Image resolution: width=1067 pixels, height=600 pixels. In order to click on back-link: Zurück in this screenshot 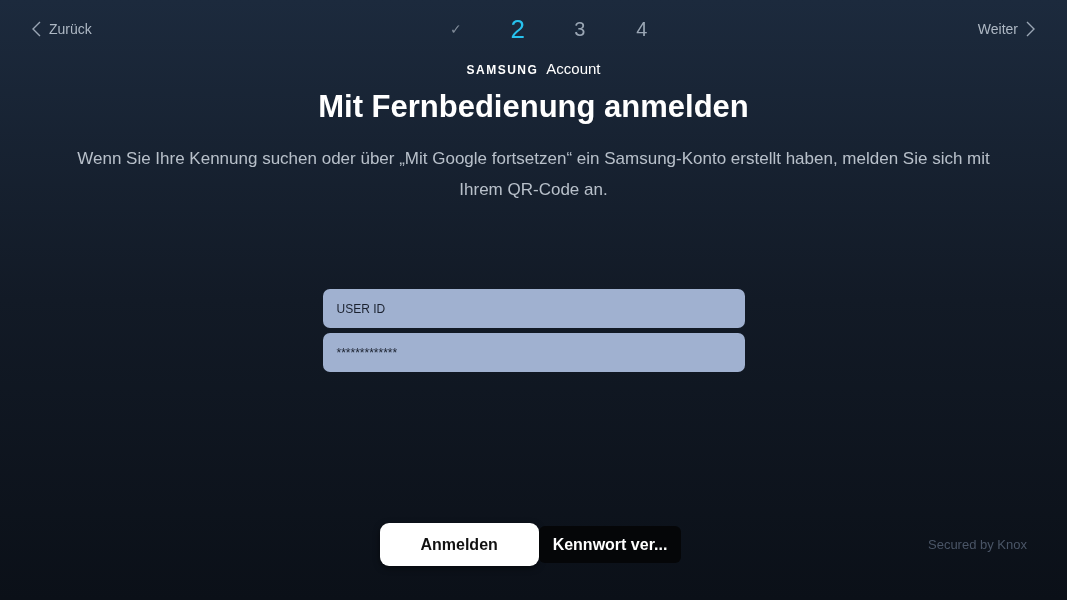, I will do `click(62, 29)`.